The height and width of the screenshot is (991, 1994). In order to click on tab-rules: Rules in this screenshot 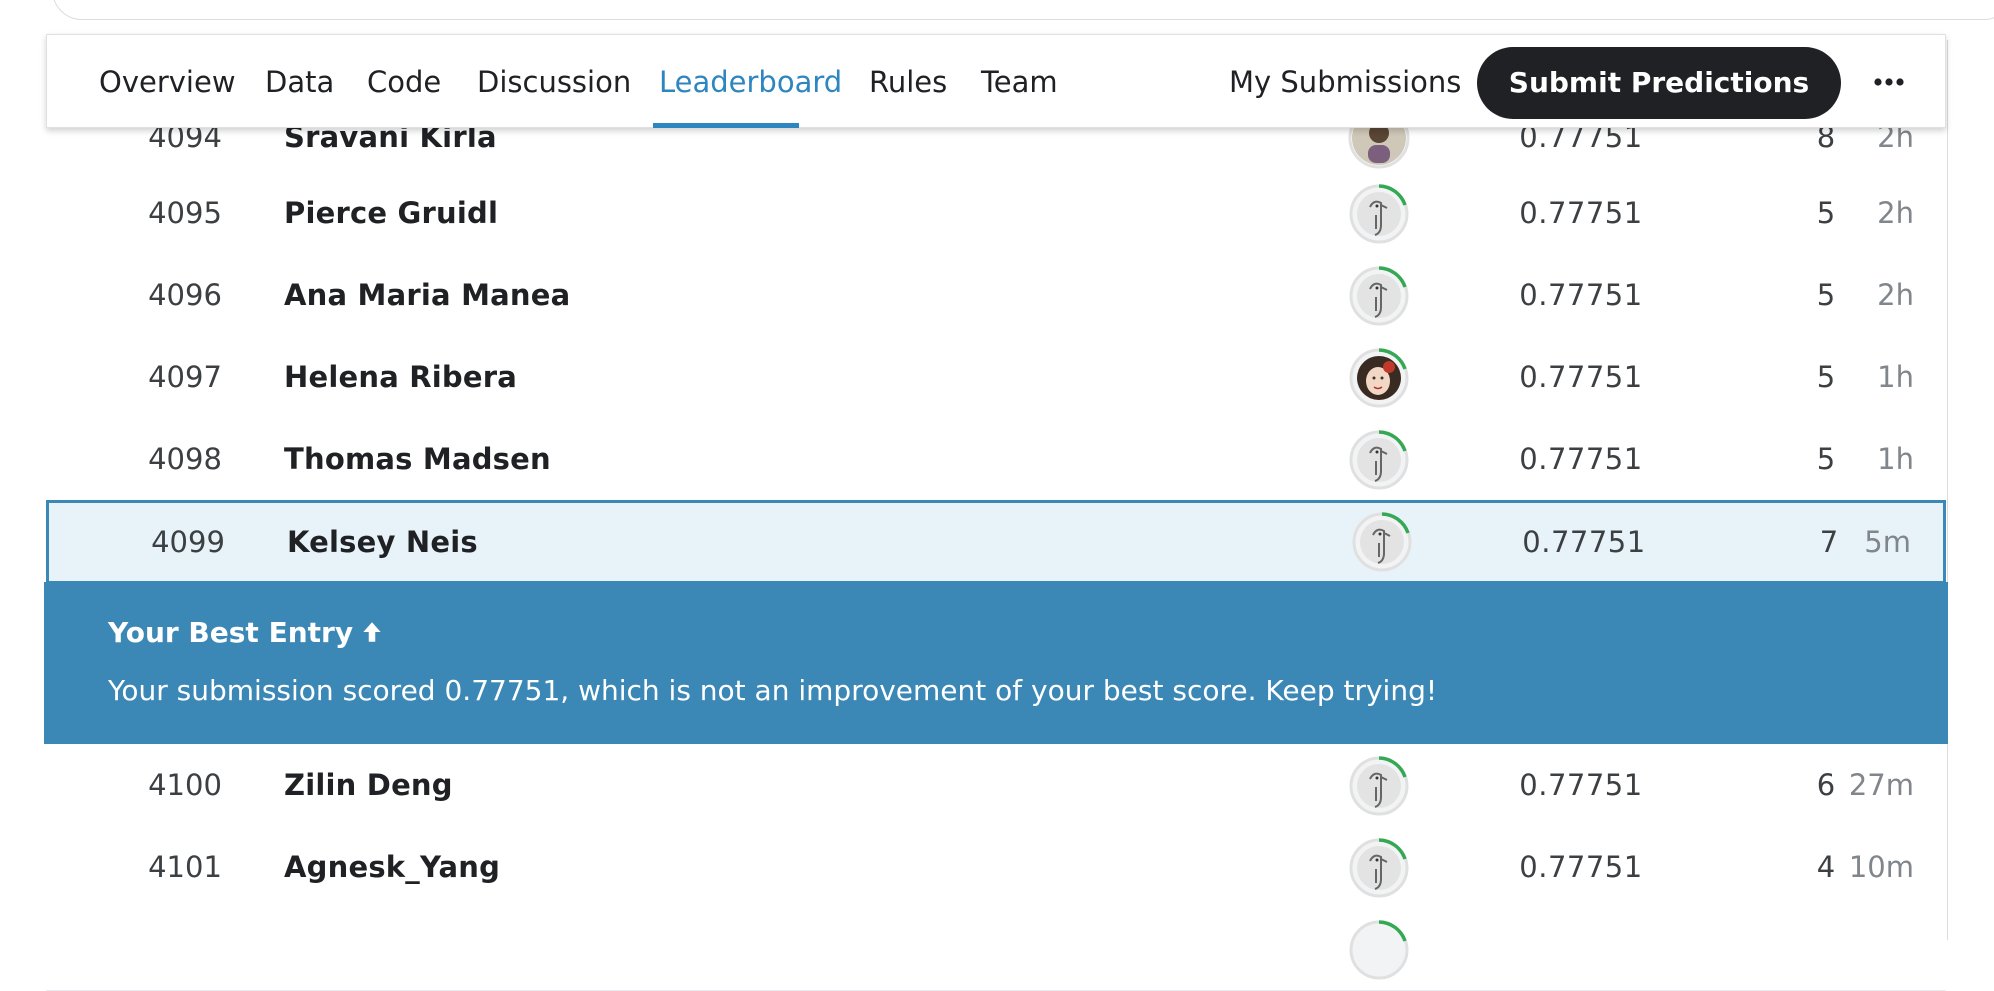, I will do `click(908, 82)`.